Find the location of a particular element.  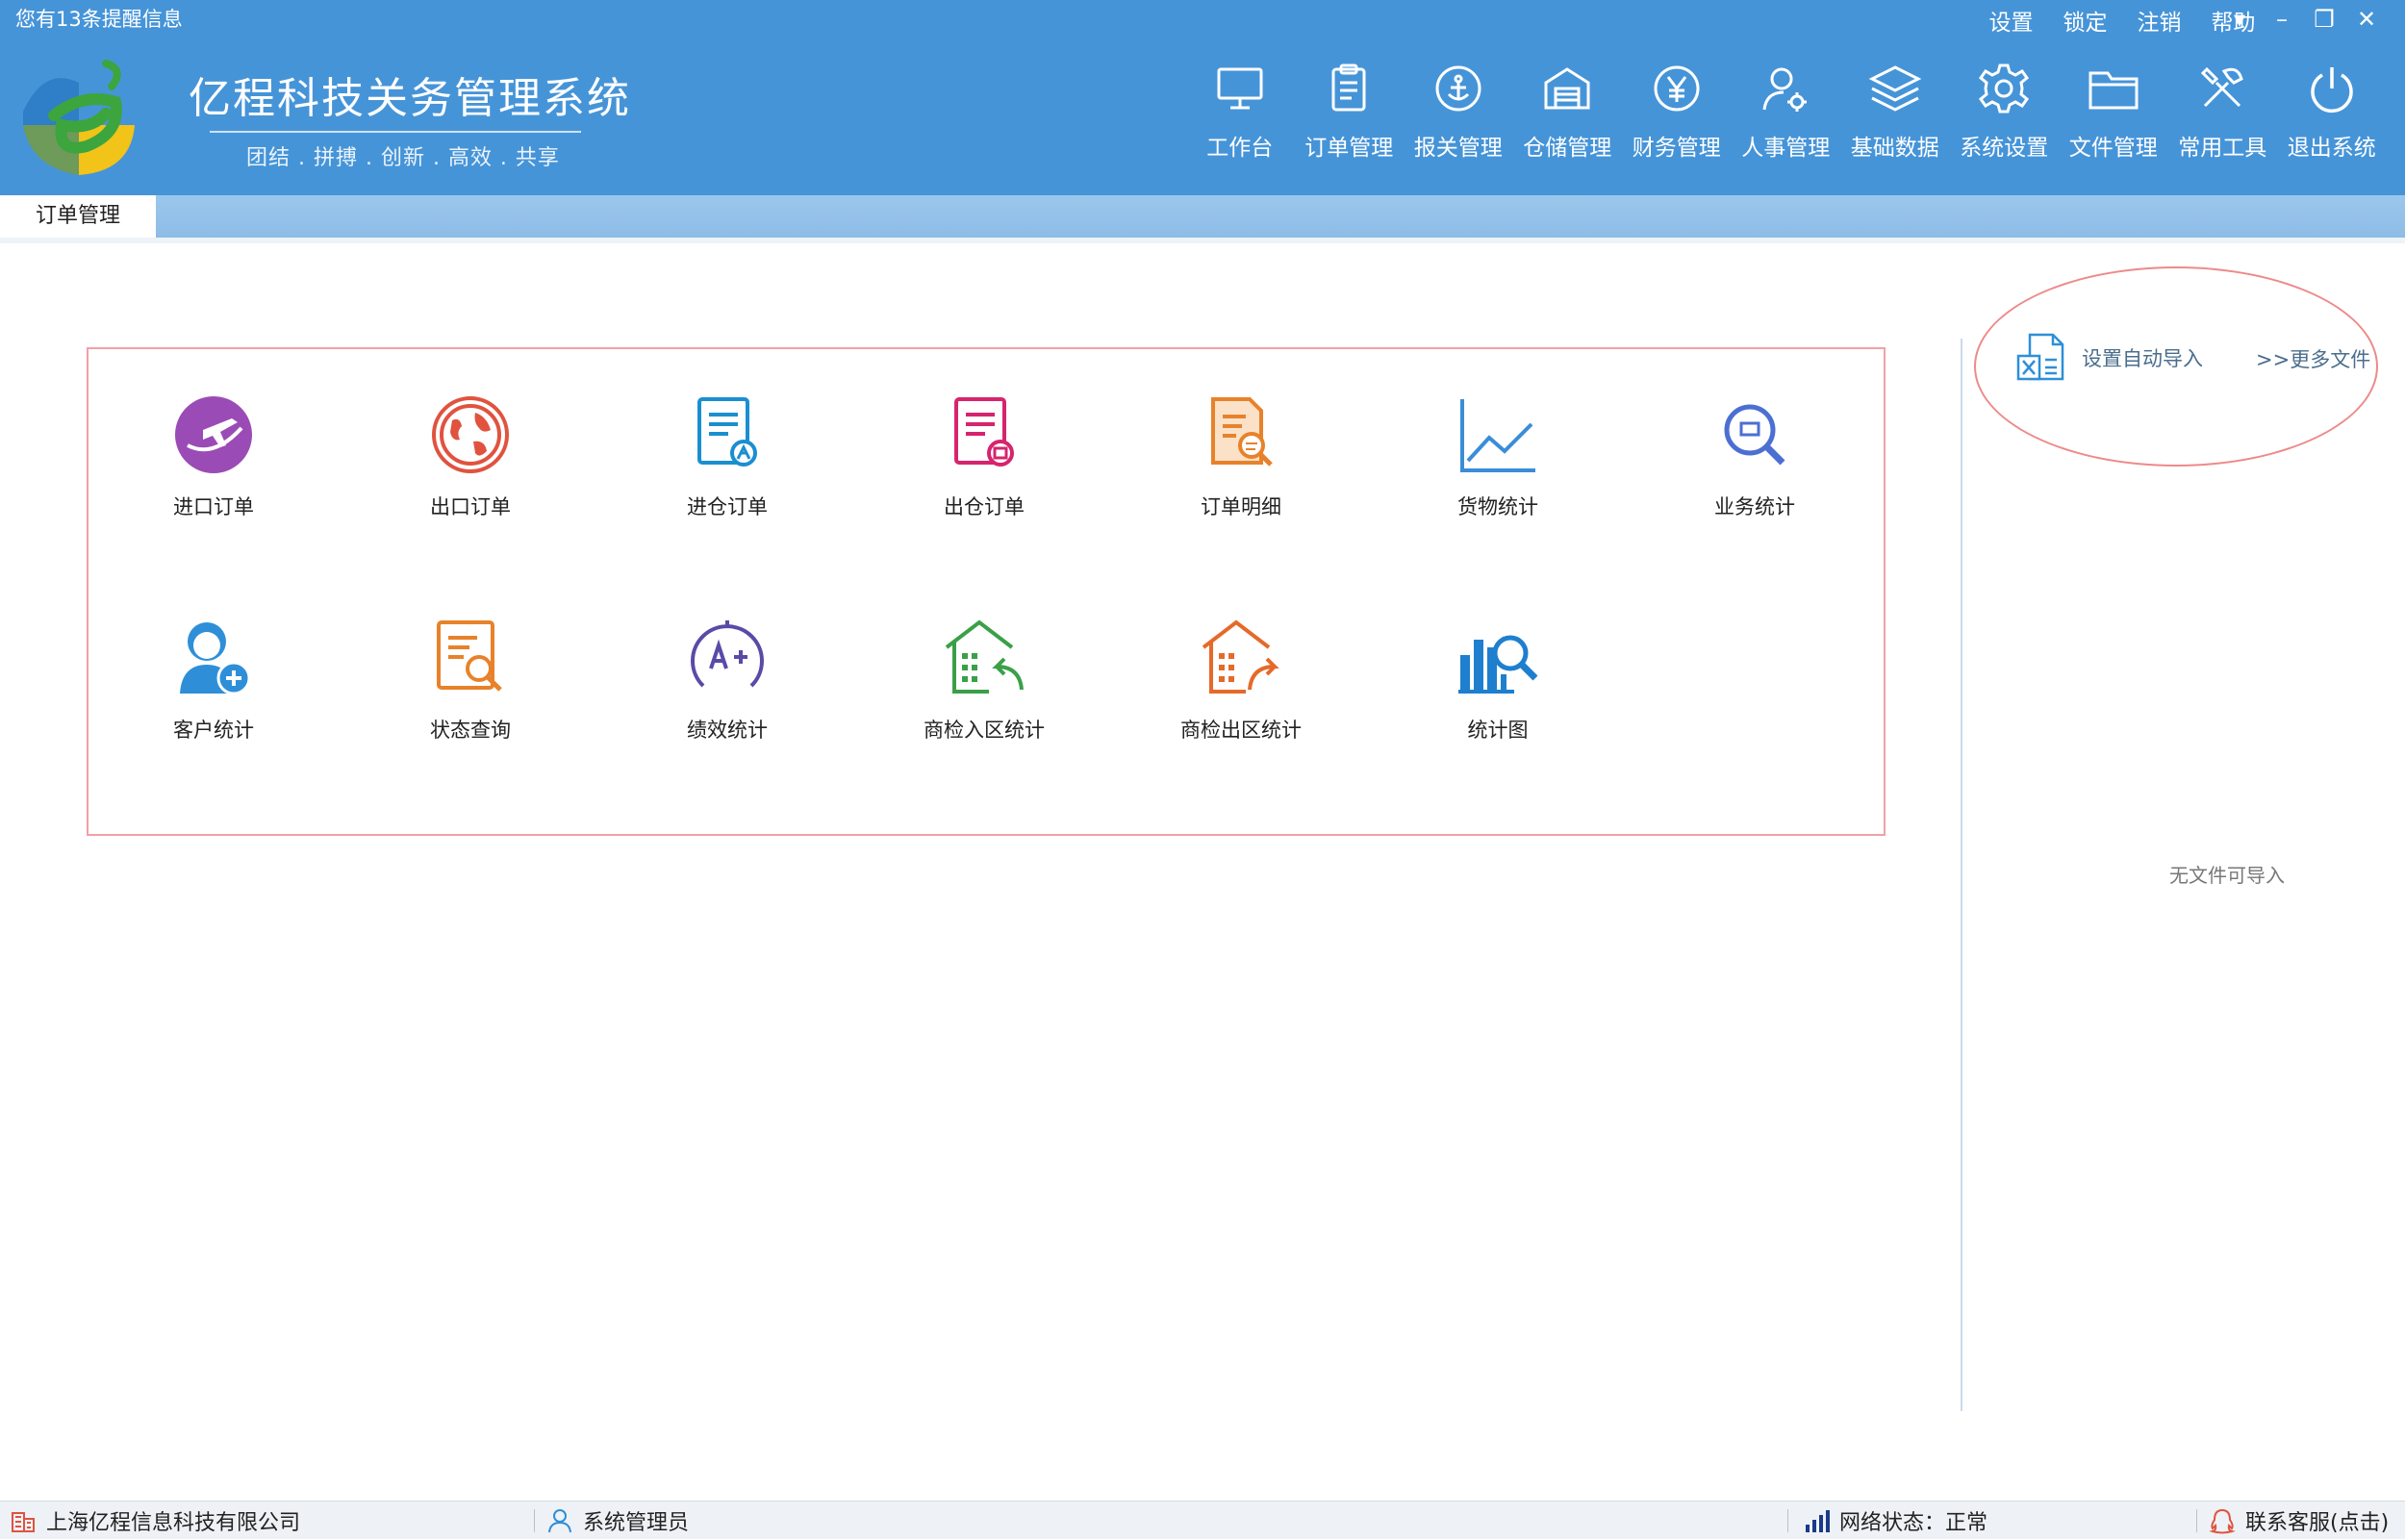

tile-inspection-in-statistics: 商检入区统计 is located at coordinates (984, 679).